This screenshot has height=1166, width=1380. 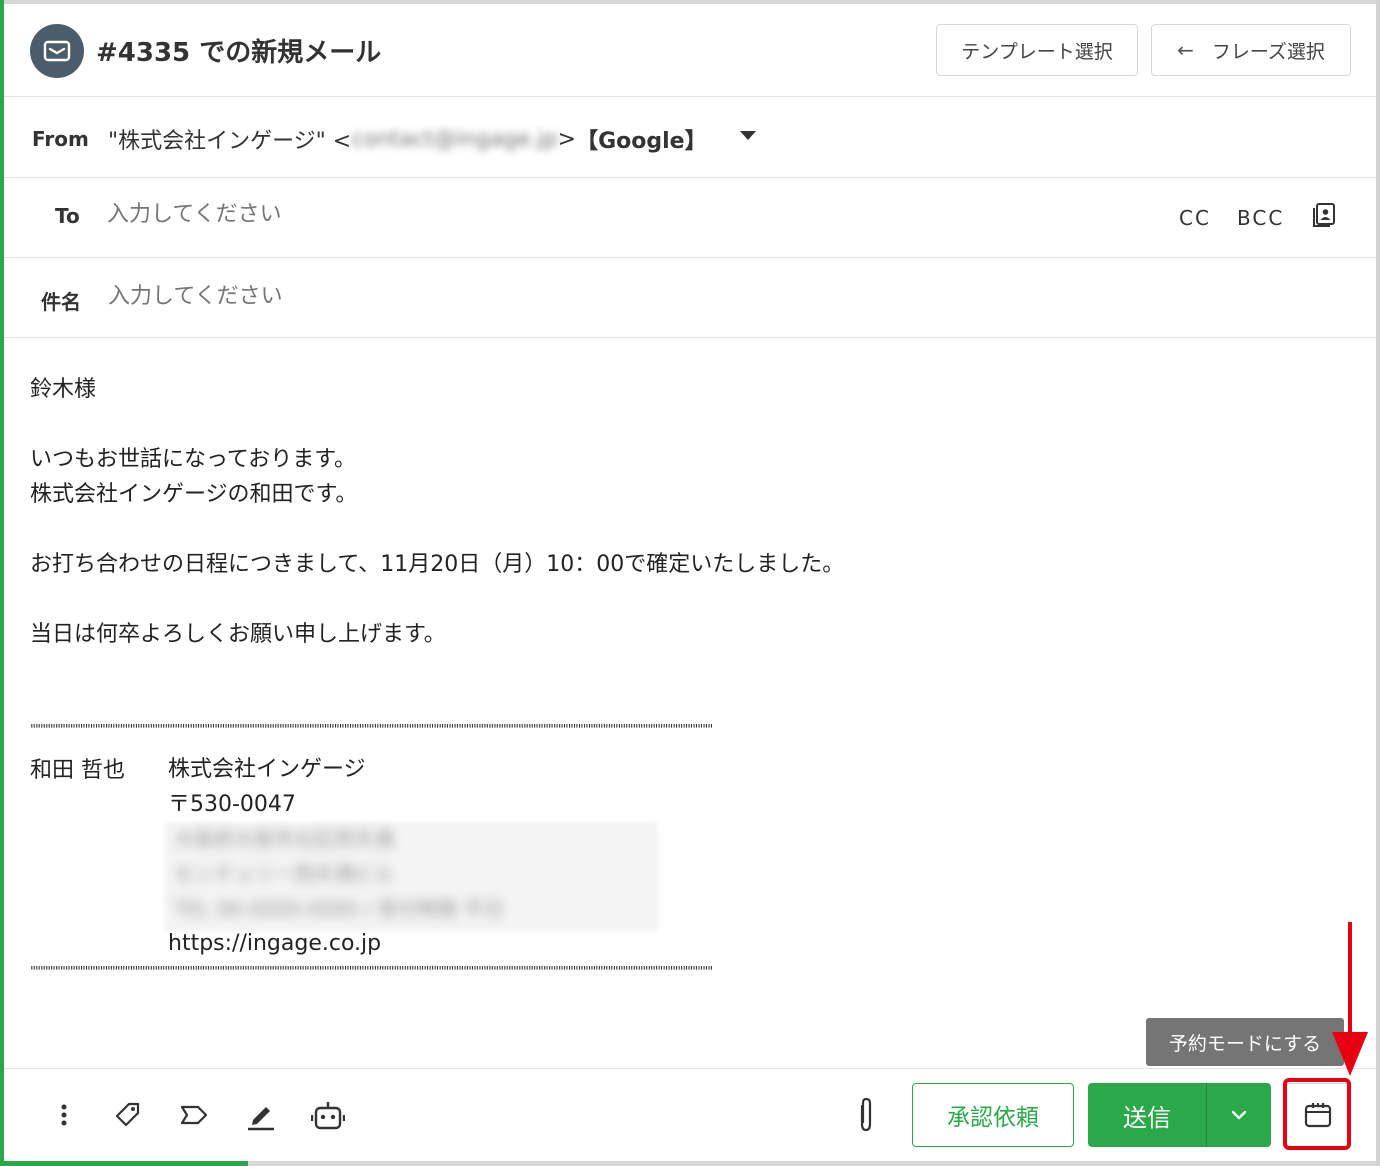 What do you see at coordinates (1238, 1115) in the screenshot?
I see `chevron-down-icon` at bounding box center [1238, 1115].